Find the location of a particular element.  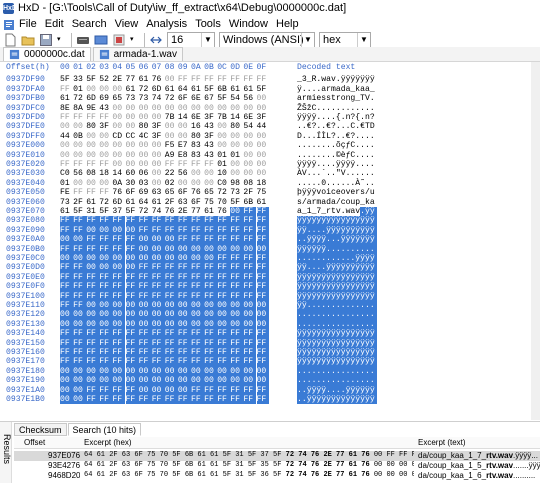

decoded-text: a_1_7_rtv.wav.ÿÿ is located at coordinates (337, 212).